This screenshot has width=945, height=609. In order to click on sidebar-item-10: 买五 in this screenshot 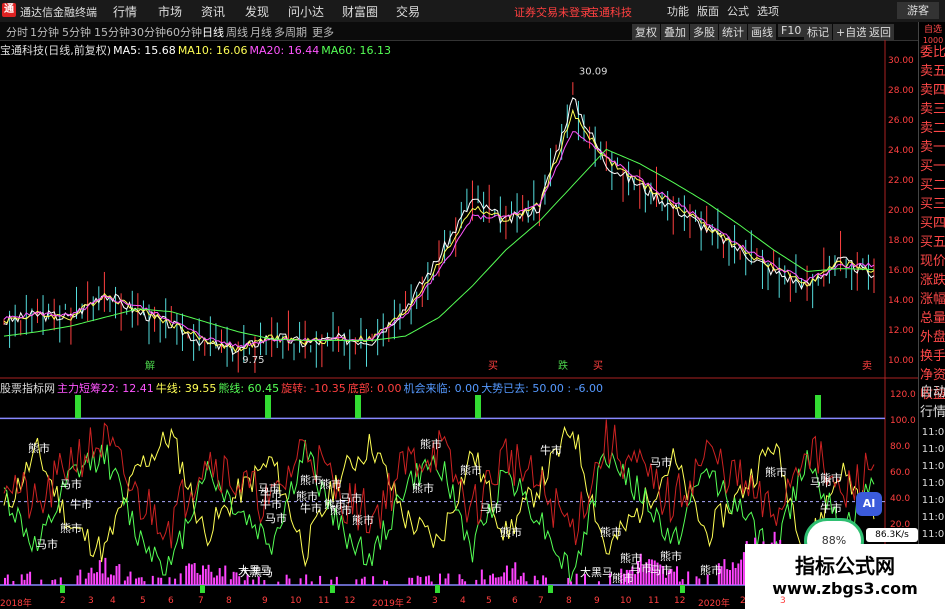, I will do `click(932, 242)`.